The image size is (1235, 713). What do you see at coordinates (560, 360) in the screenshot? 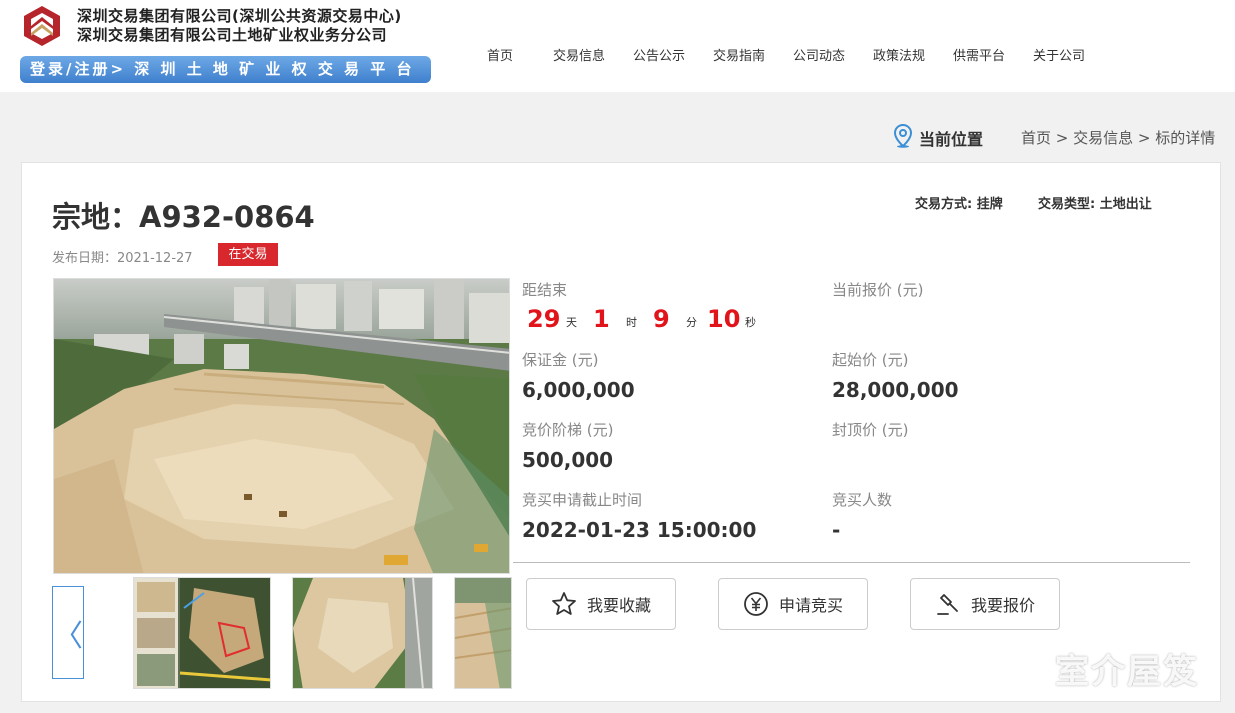
I see `deposit-label: 保证金 (元)` at bounding box center [560, 360].